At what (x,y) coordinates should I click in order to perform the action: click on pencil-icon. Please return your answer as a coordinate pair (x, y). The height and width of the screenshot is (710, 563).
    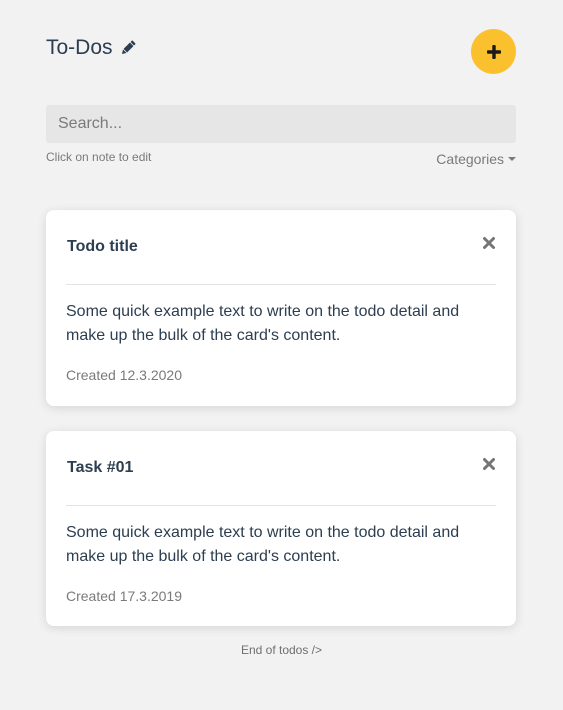
    Looking at the image, I should click on (128, 48).